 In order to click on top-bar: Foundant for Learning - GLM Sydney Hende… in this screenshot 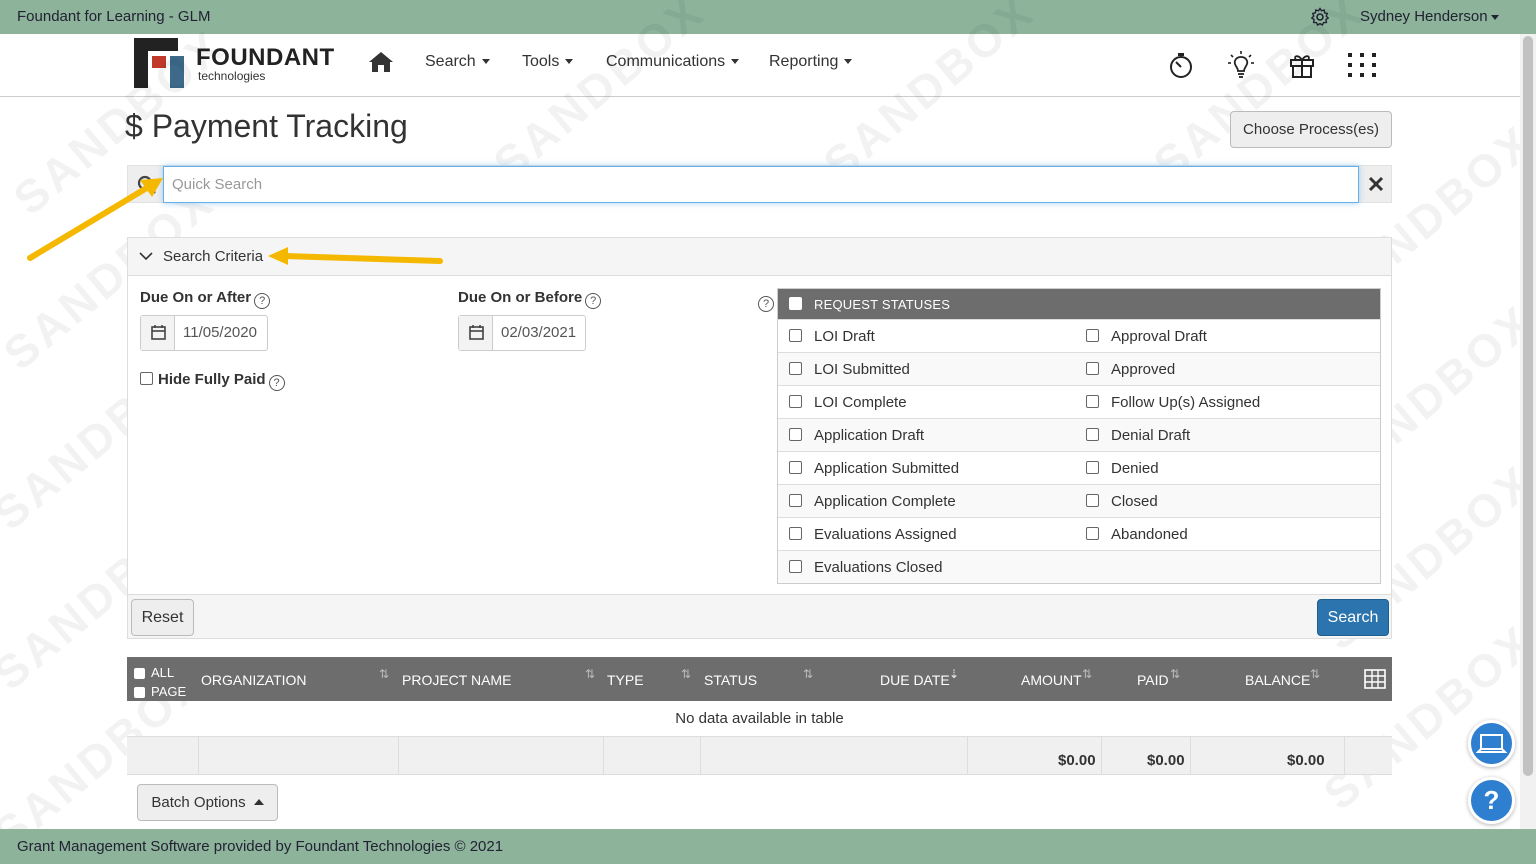, I will do `click(768, 17)`.